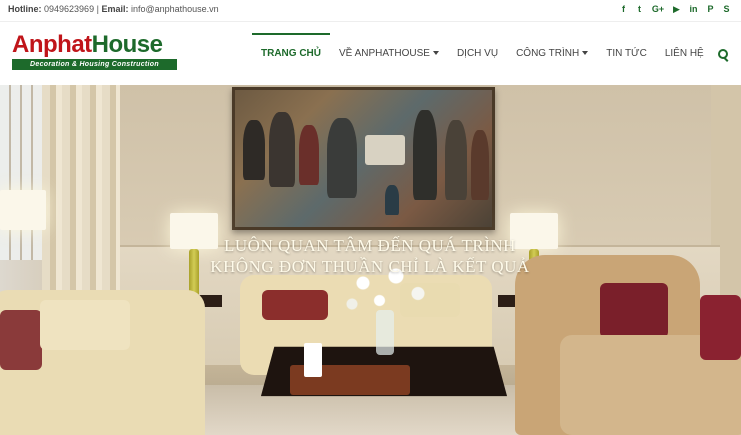 This screenshot has height=435, width=741. Describe the element at coordinates (548, 53) in the screenshot. I see `nav-label: CÔNG TRÌNH` at that location.